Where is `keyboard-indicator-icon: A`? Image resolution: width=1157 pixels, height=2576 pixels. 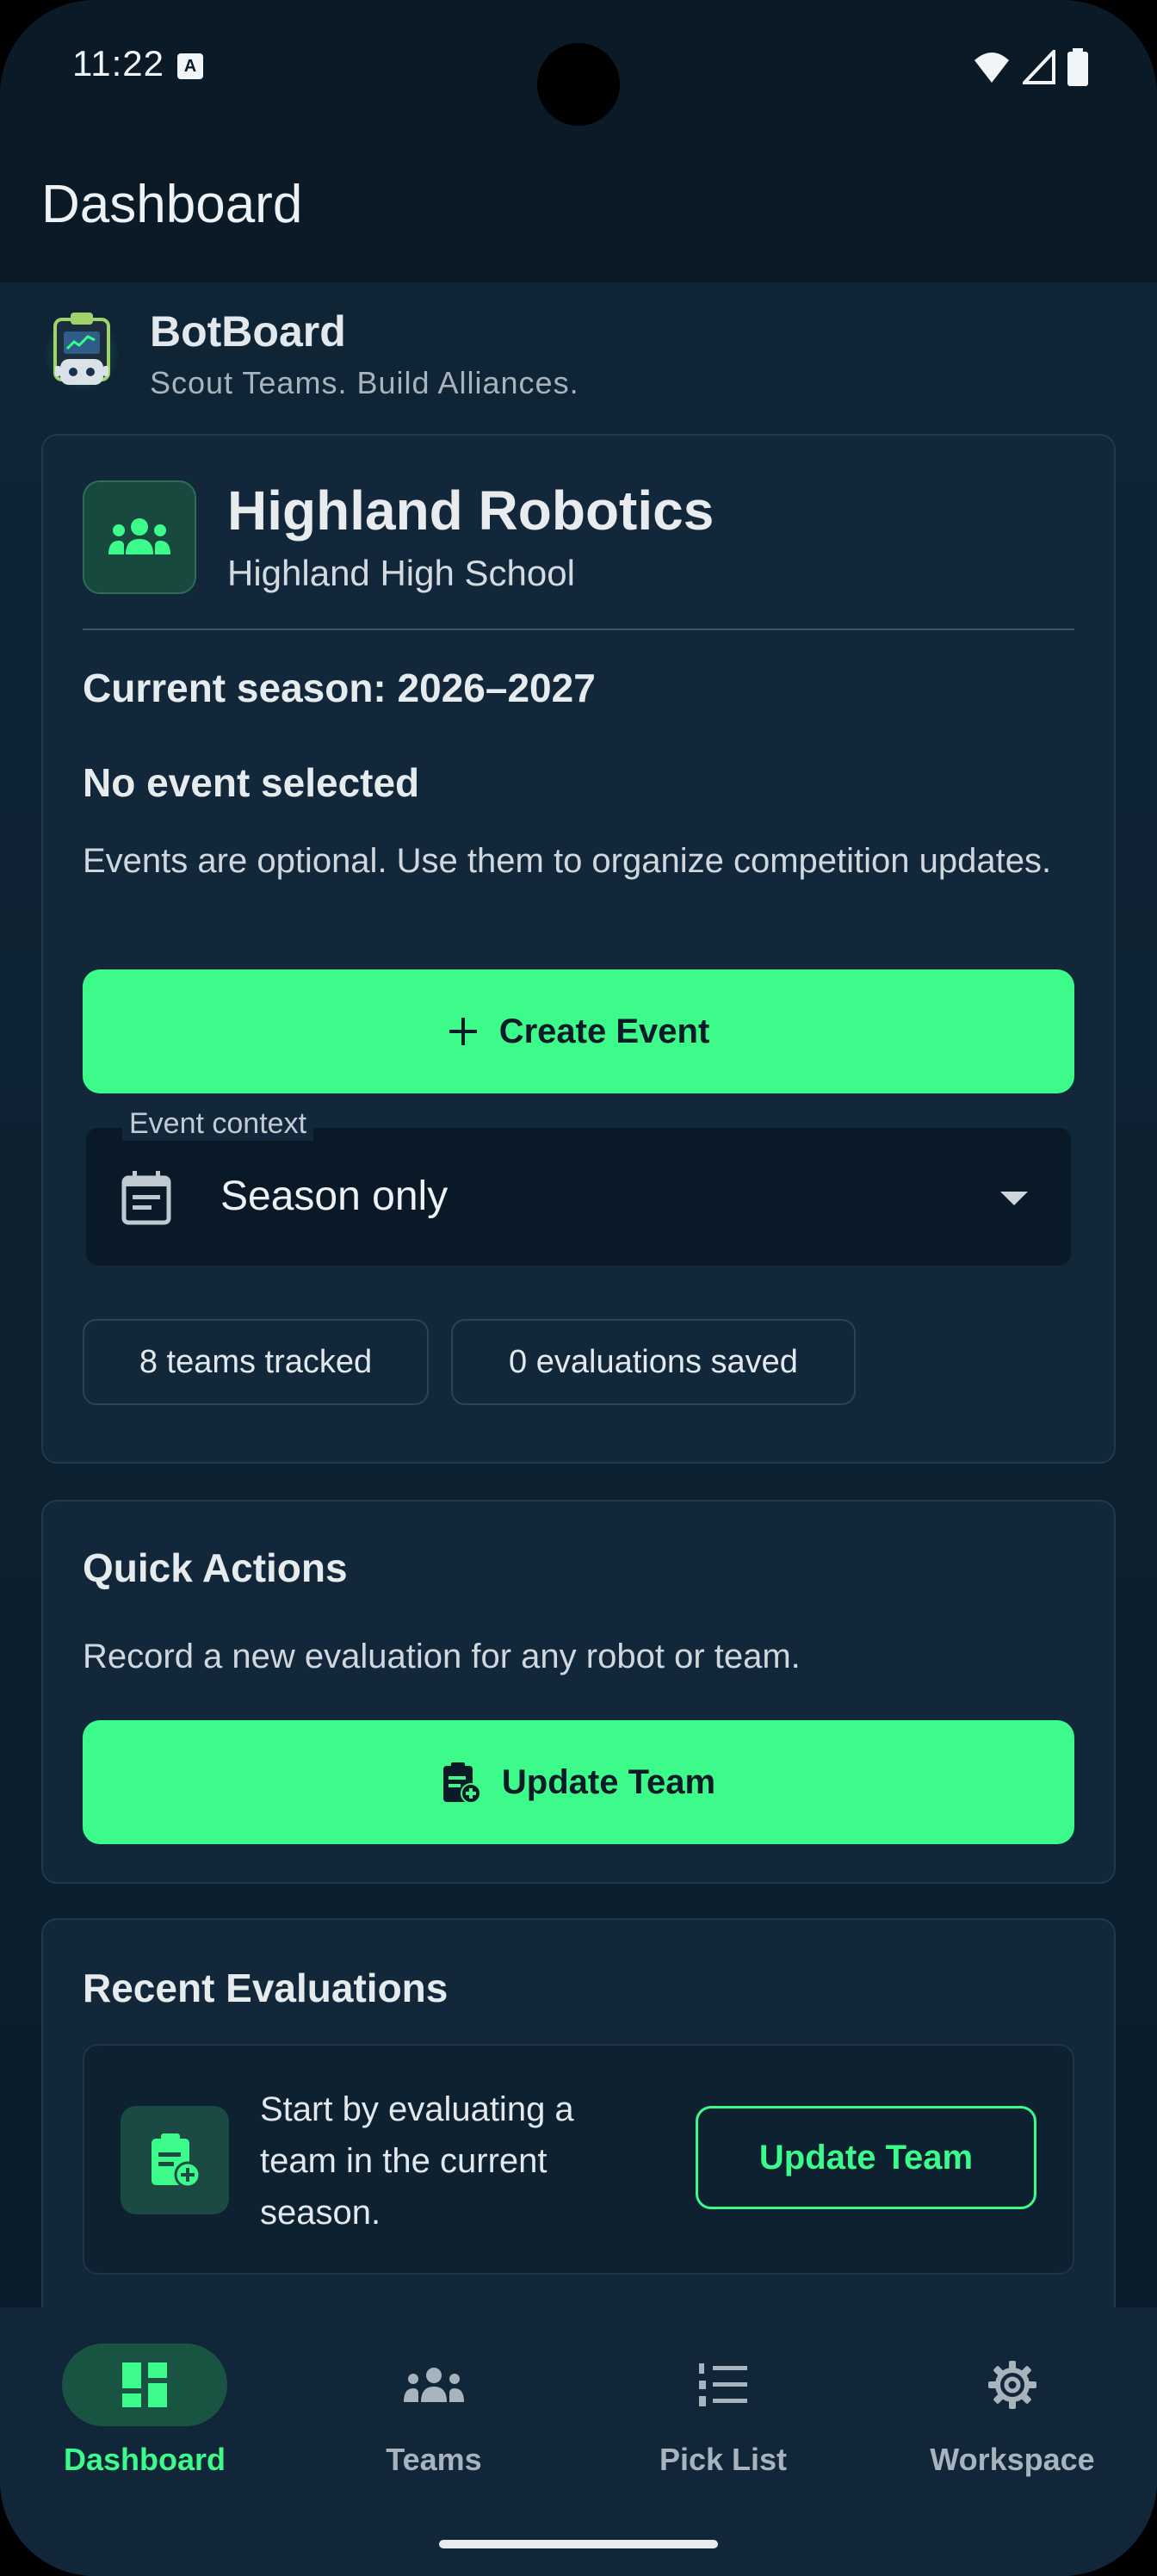
keyboard-indicator-icon: A is located at coordinates (190, 66).